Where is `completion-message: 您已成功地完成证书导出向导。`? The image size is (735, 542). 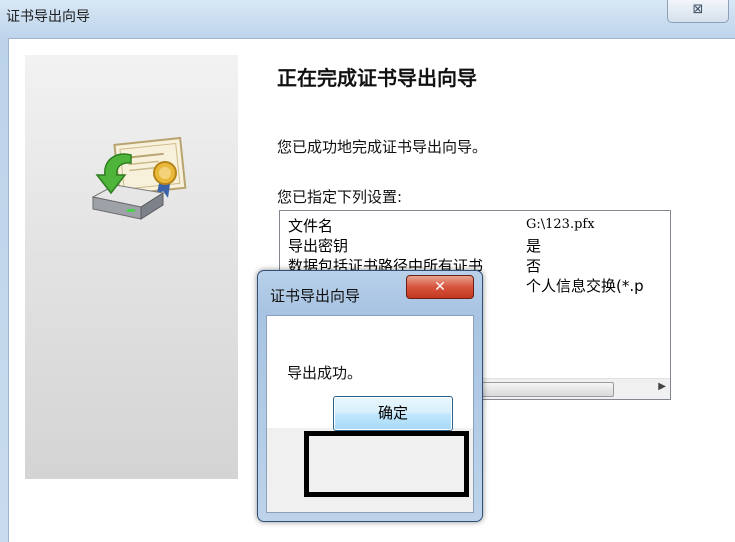
completion-message: 您已成功地完成证书导出向导。 is located at coordinates (382, 147).